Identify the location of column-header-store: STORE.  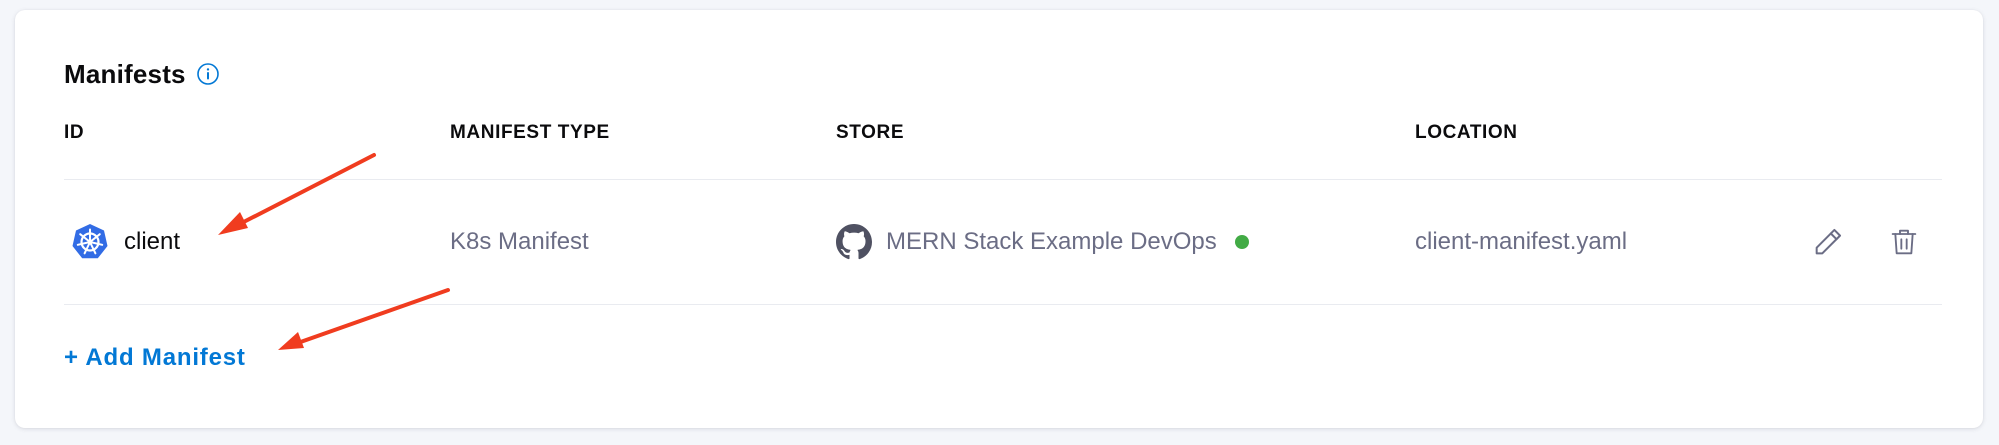
(870, 132).